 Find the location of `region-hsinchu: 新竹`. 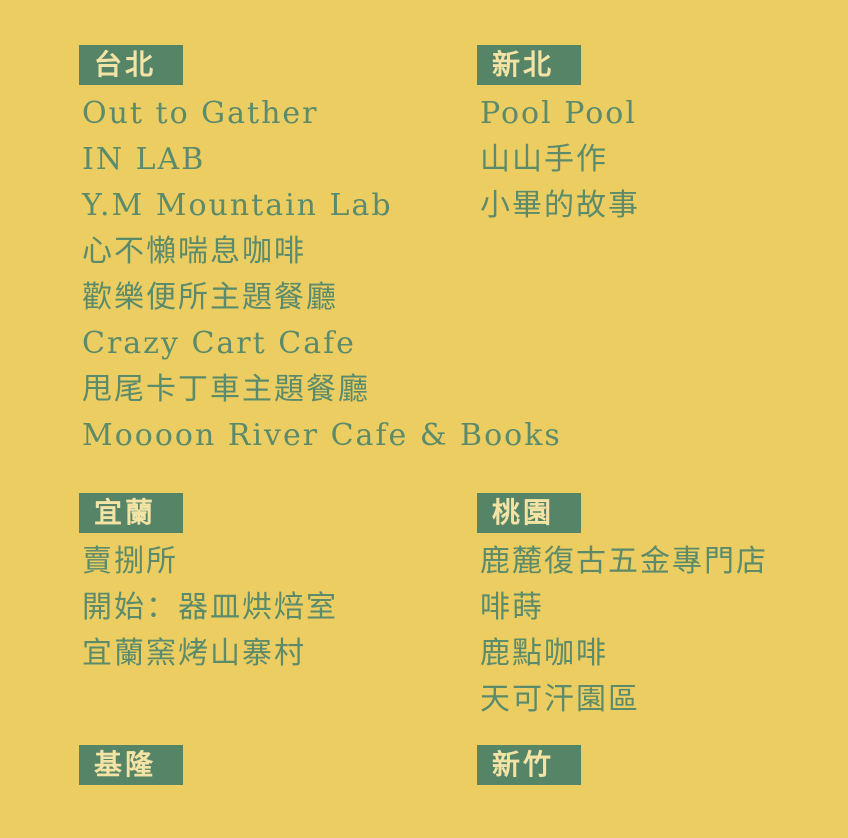

region-hsinchu: 新竹 is located at coordinates (529, 765).